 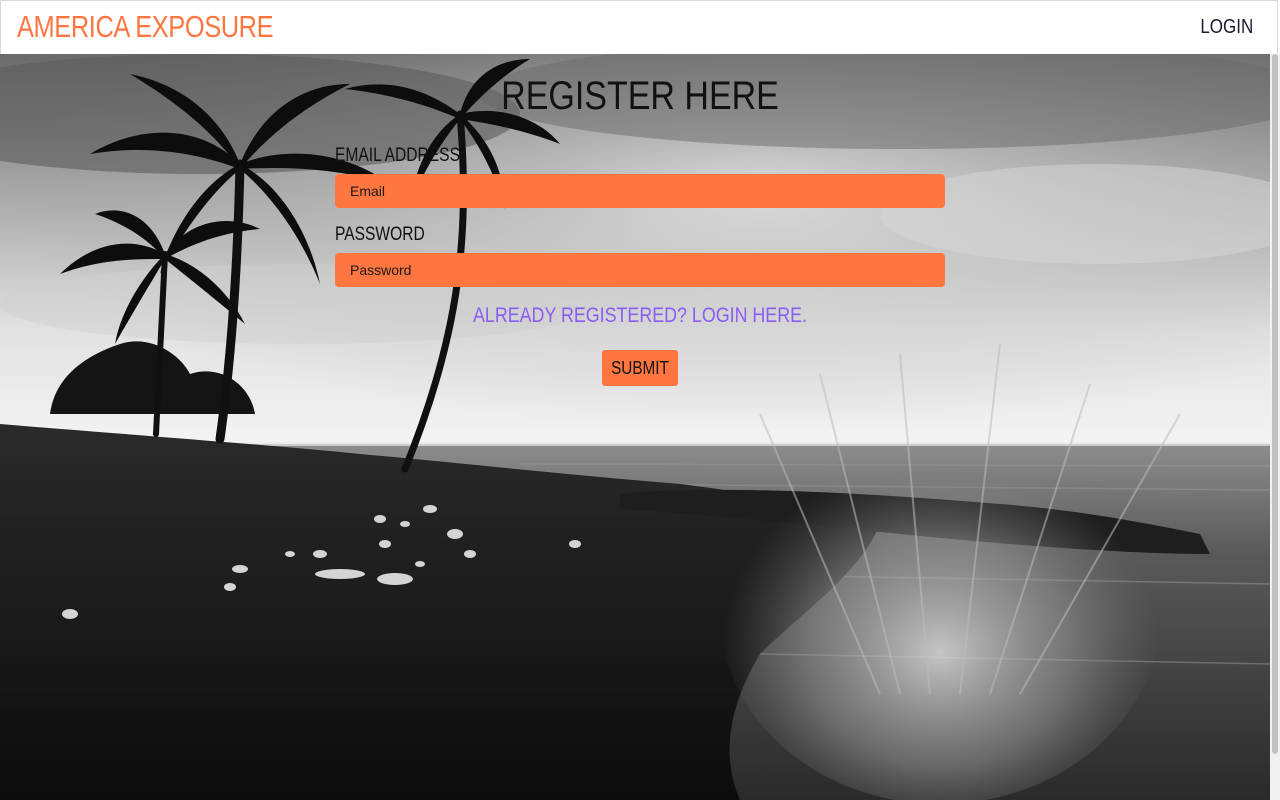 I want to click on email-label: EMAIL ADDRESS, so click(x=397, y=155).